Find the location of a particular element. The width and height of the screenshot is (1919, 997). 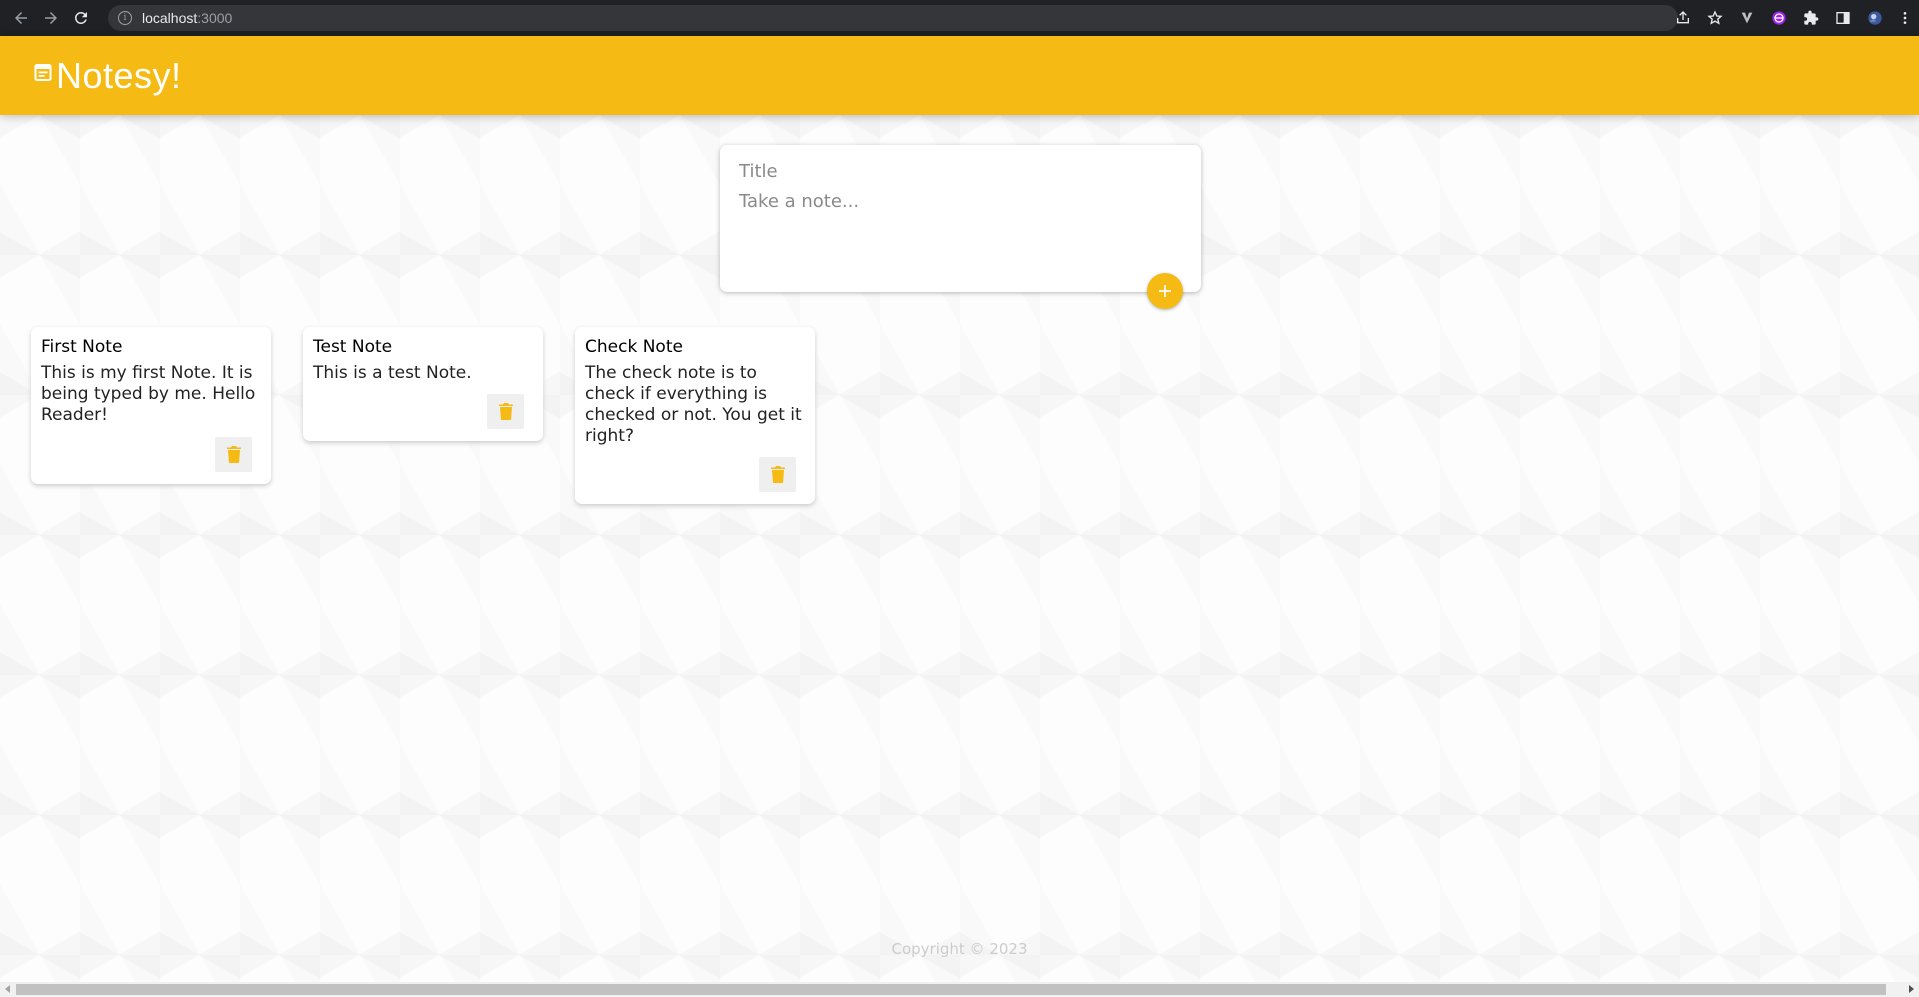

note-title: First Note is located at coordinates (82, 347).